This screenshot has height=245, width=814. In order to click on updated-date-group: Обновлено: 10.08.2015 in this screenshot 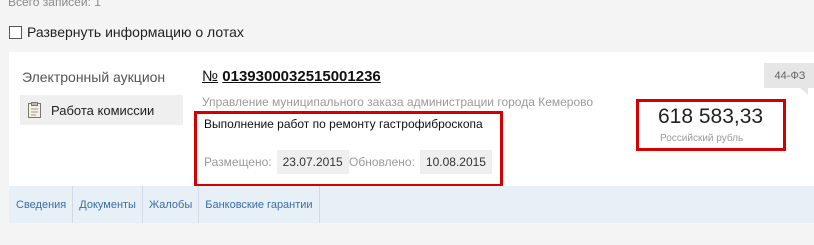, I will do `click(417, 162)`.